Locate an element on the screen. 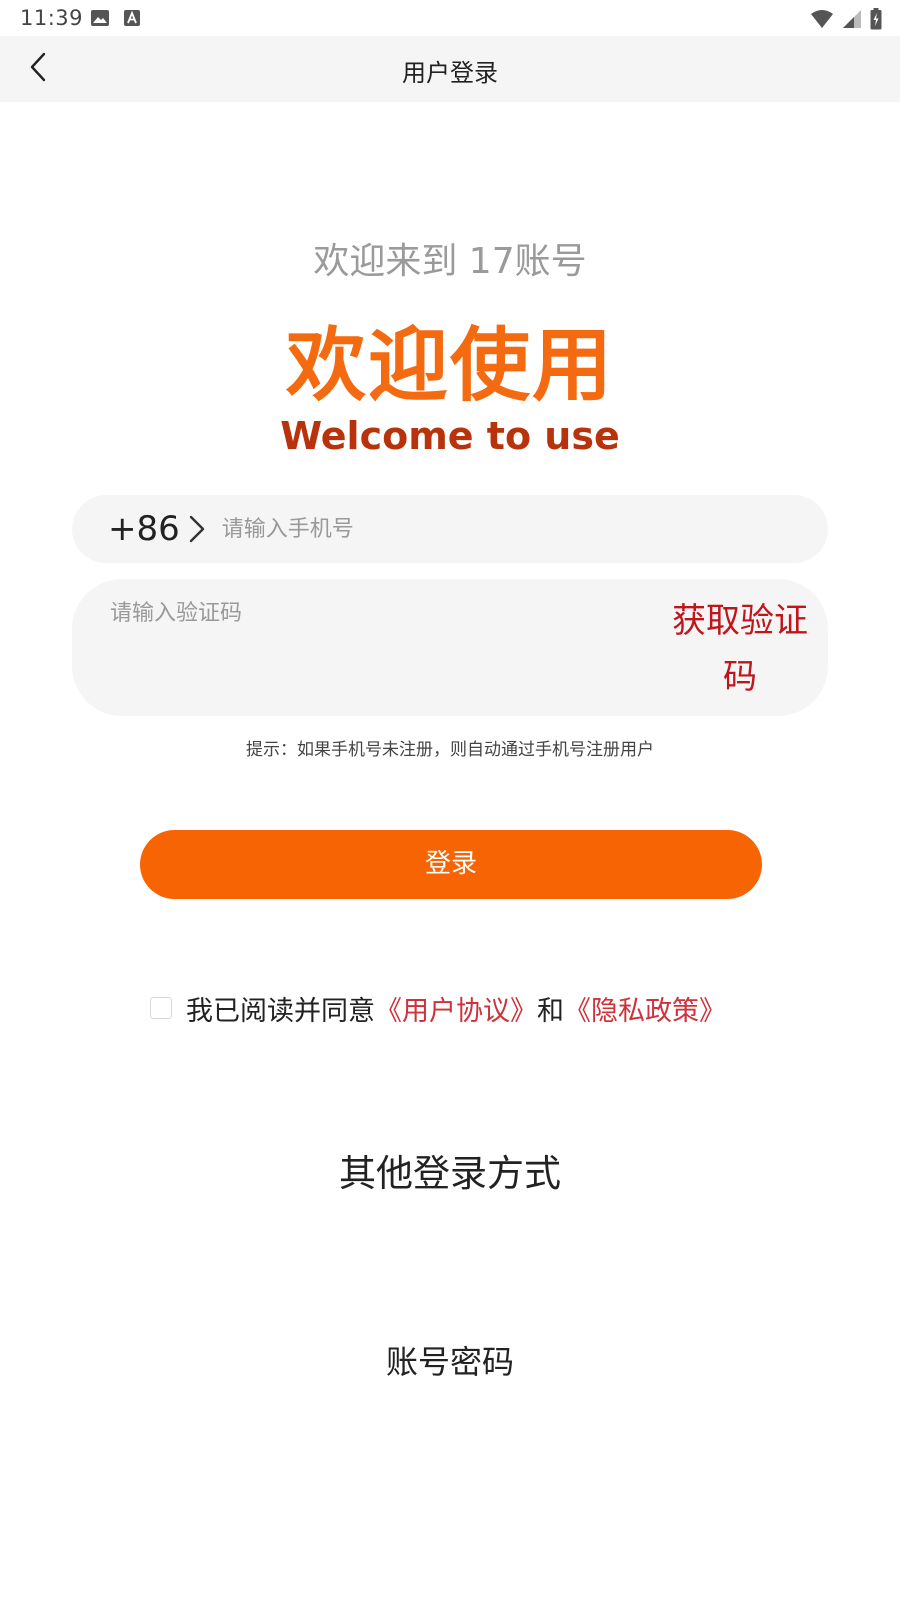 The image size is (900, 1600). status-bar: 11:39 is located at coordinates (450, 18).